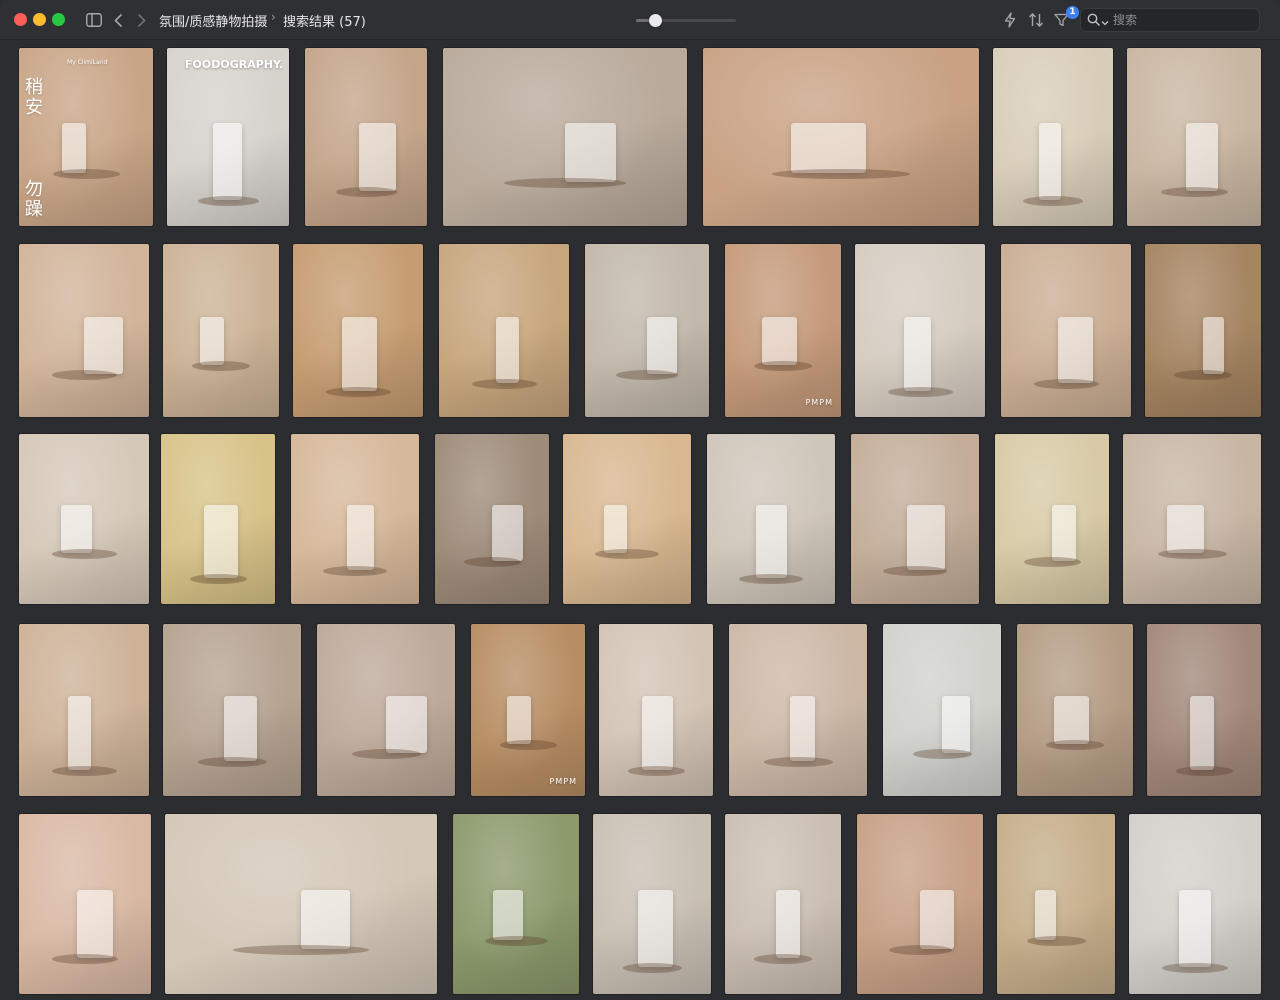  I want to click on sort-icon, so click(1036, 20).